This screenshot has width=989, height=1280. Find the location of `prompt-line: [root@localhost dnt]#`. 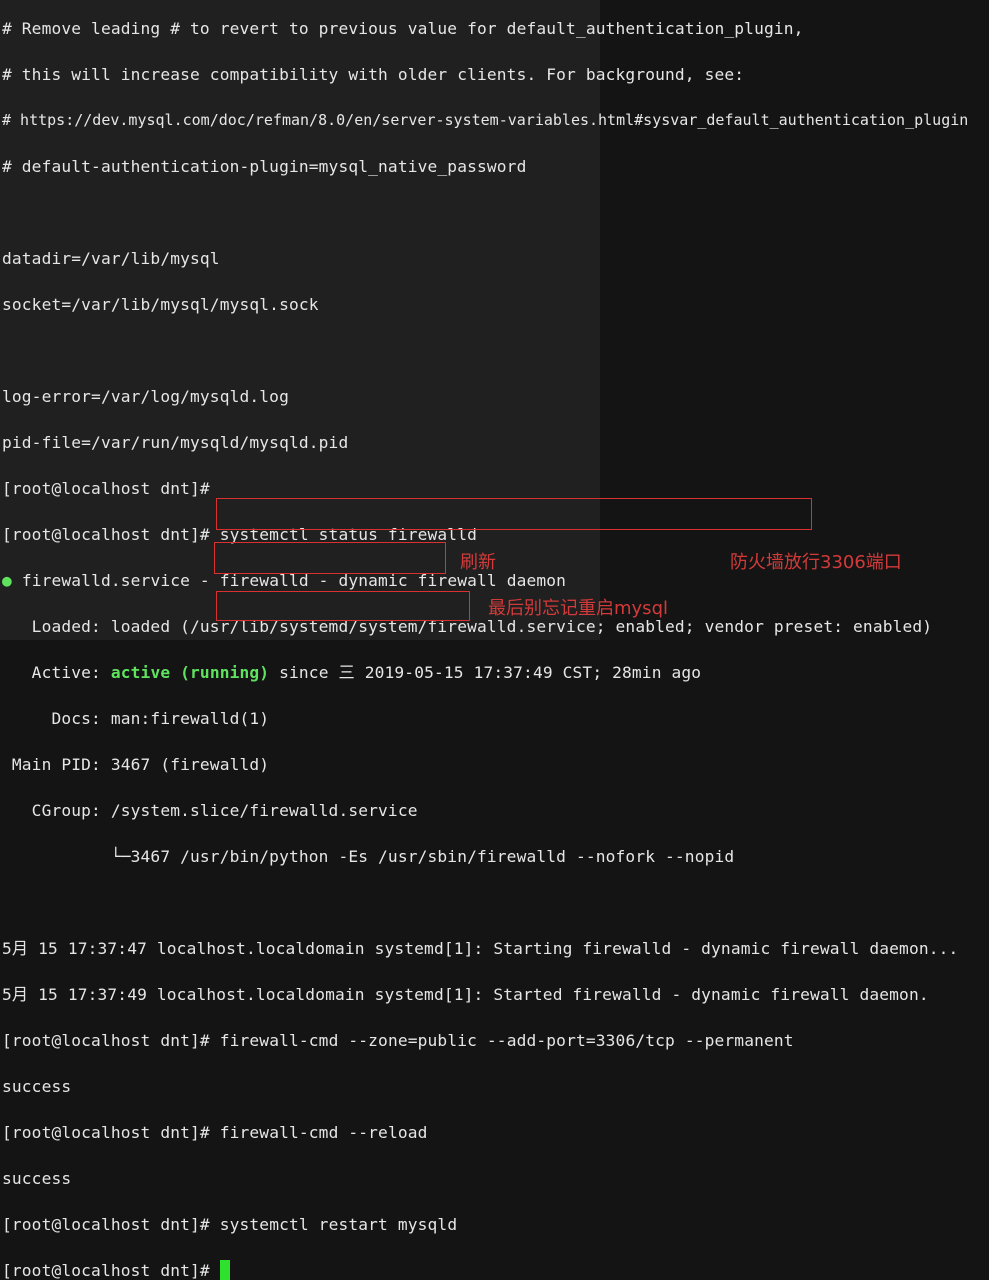

prompt-line: [root@localhost dnt]# is located at coordinates (494, 1269).